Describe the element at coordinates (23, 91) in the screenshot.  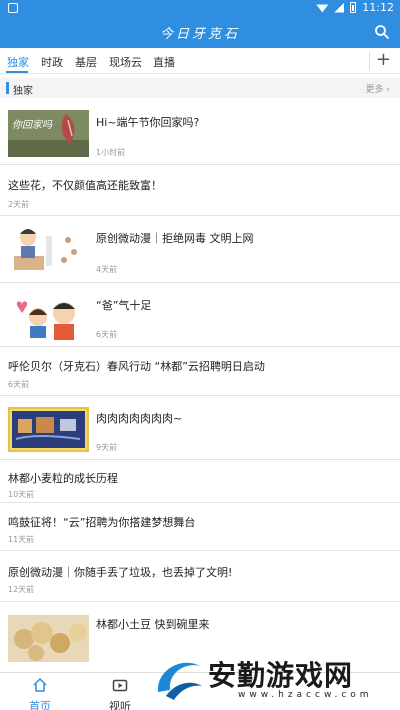
I see `section-title: 独家` at that location.